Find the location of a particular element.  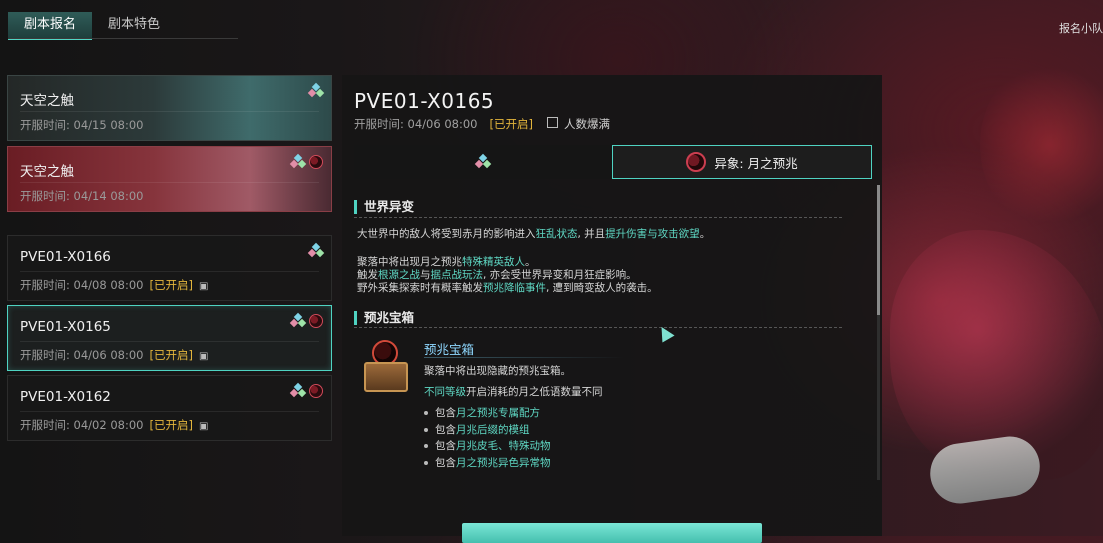

server-open-time: 开服时间: 04/06 08:00 is located at coordinates (416, 124).